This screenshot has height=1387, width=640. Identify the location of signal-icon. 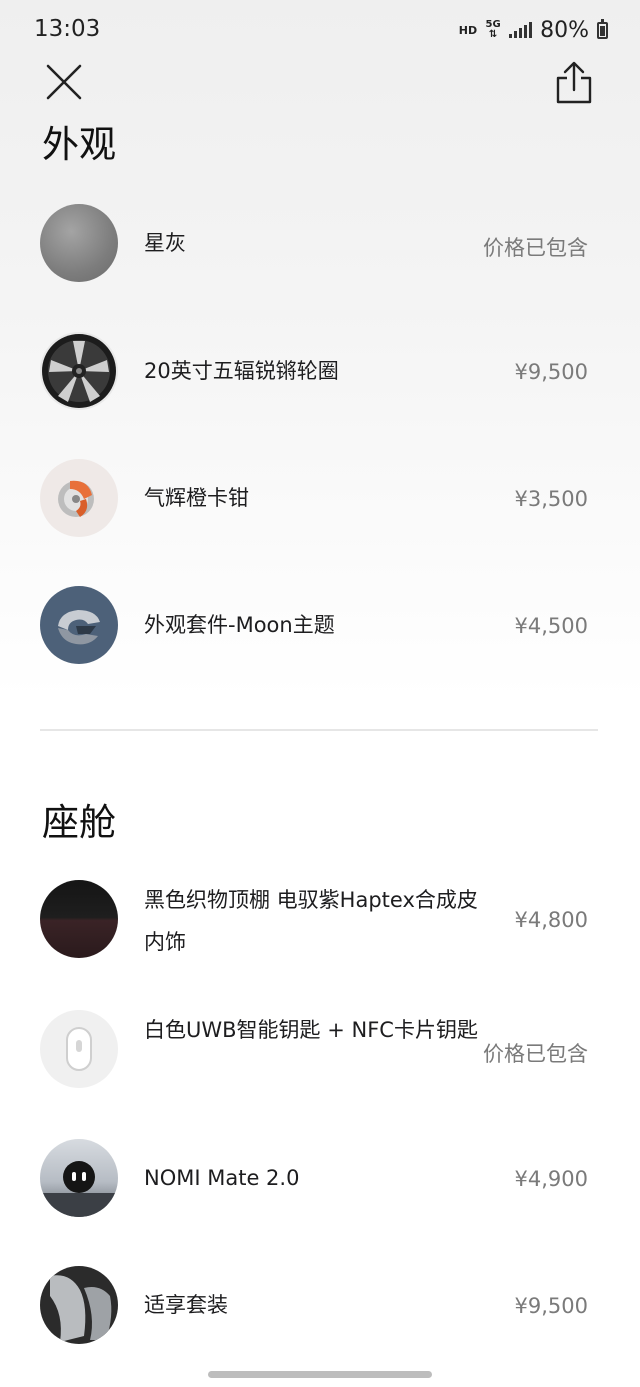
(521, 30).